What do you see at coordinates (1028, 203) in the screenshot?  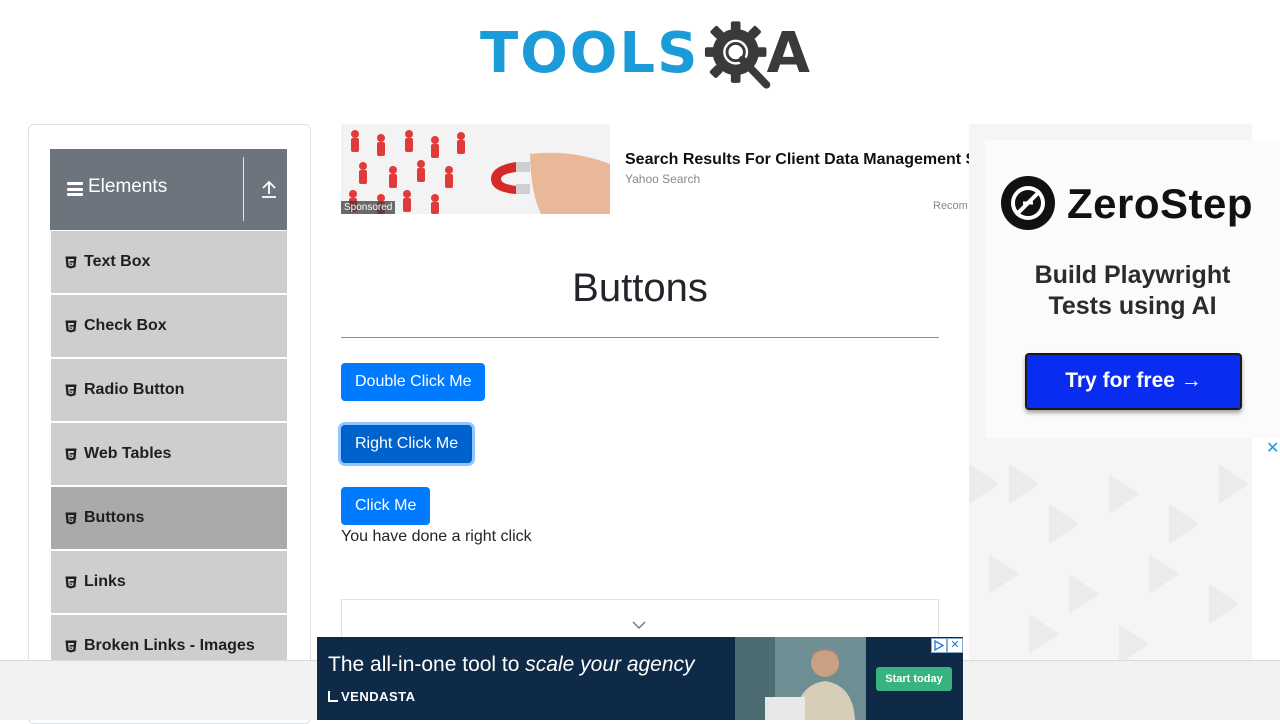 I see `zerostep-logo-icon` at bounding box center [1028, 203].